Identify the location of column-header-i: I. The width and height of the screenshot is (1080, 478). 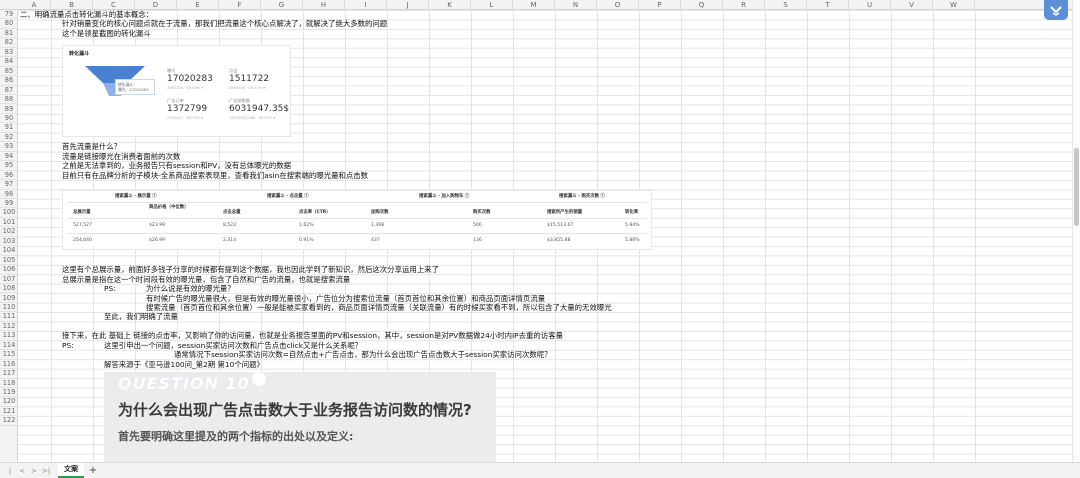
(366, 5).